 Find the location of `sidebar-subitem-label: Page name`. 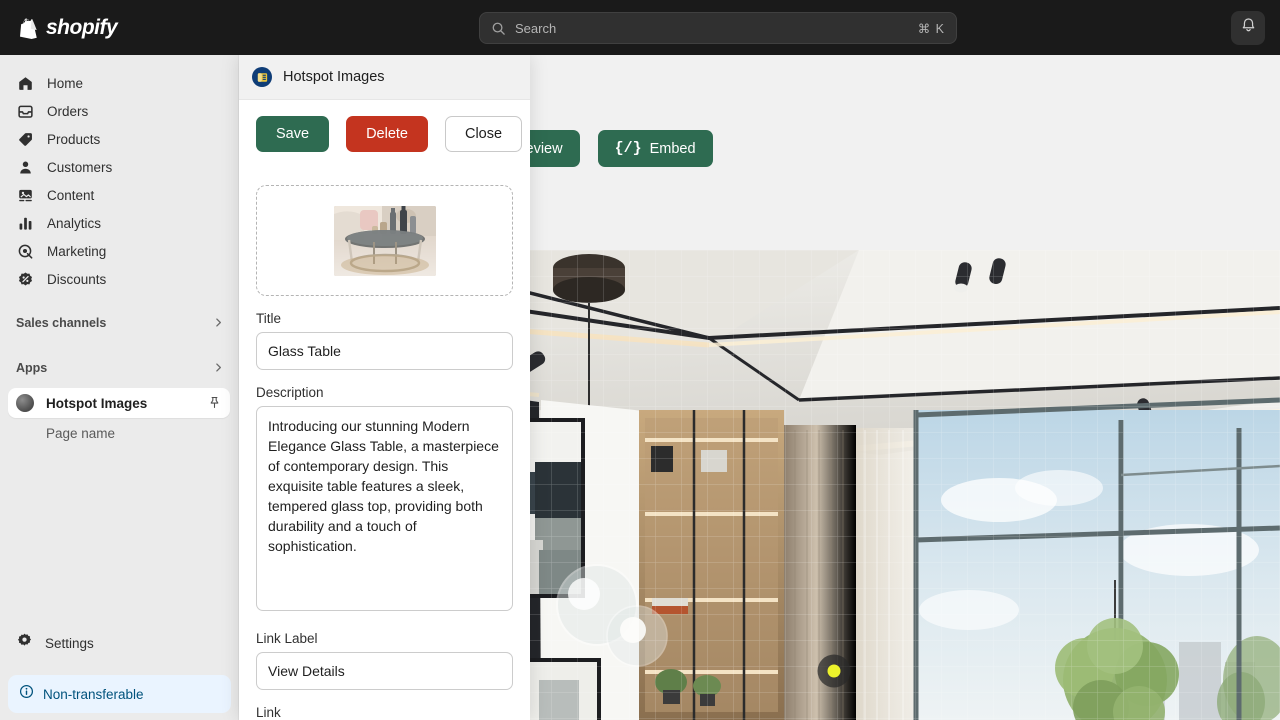

sidebar-subitem-label: Page name is located at coordinates (81, 433).